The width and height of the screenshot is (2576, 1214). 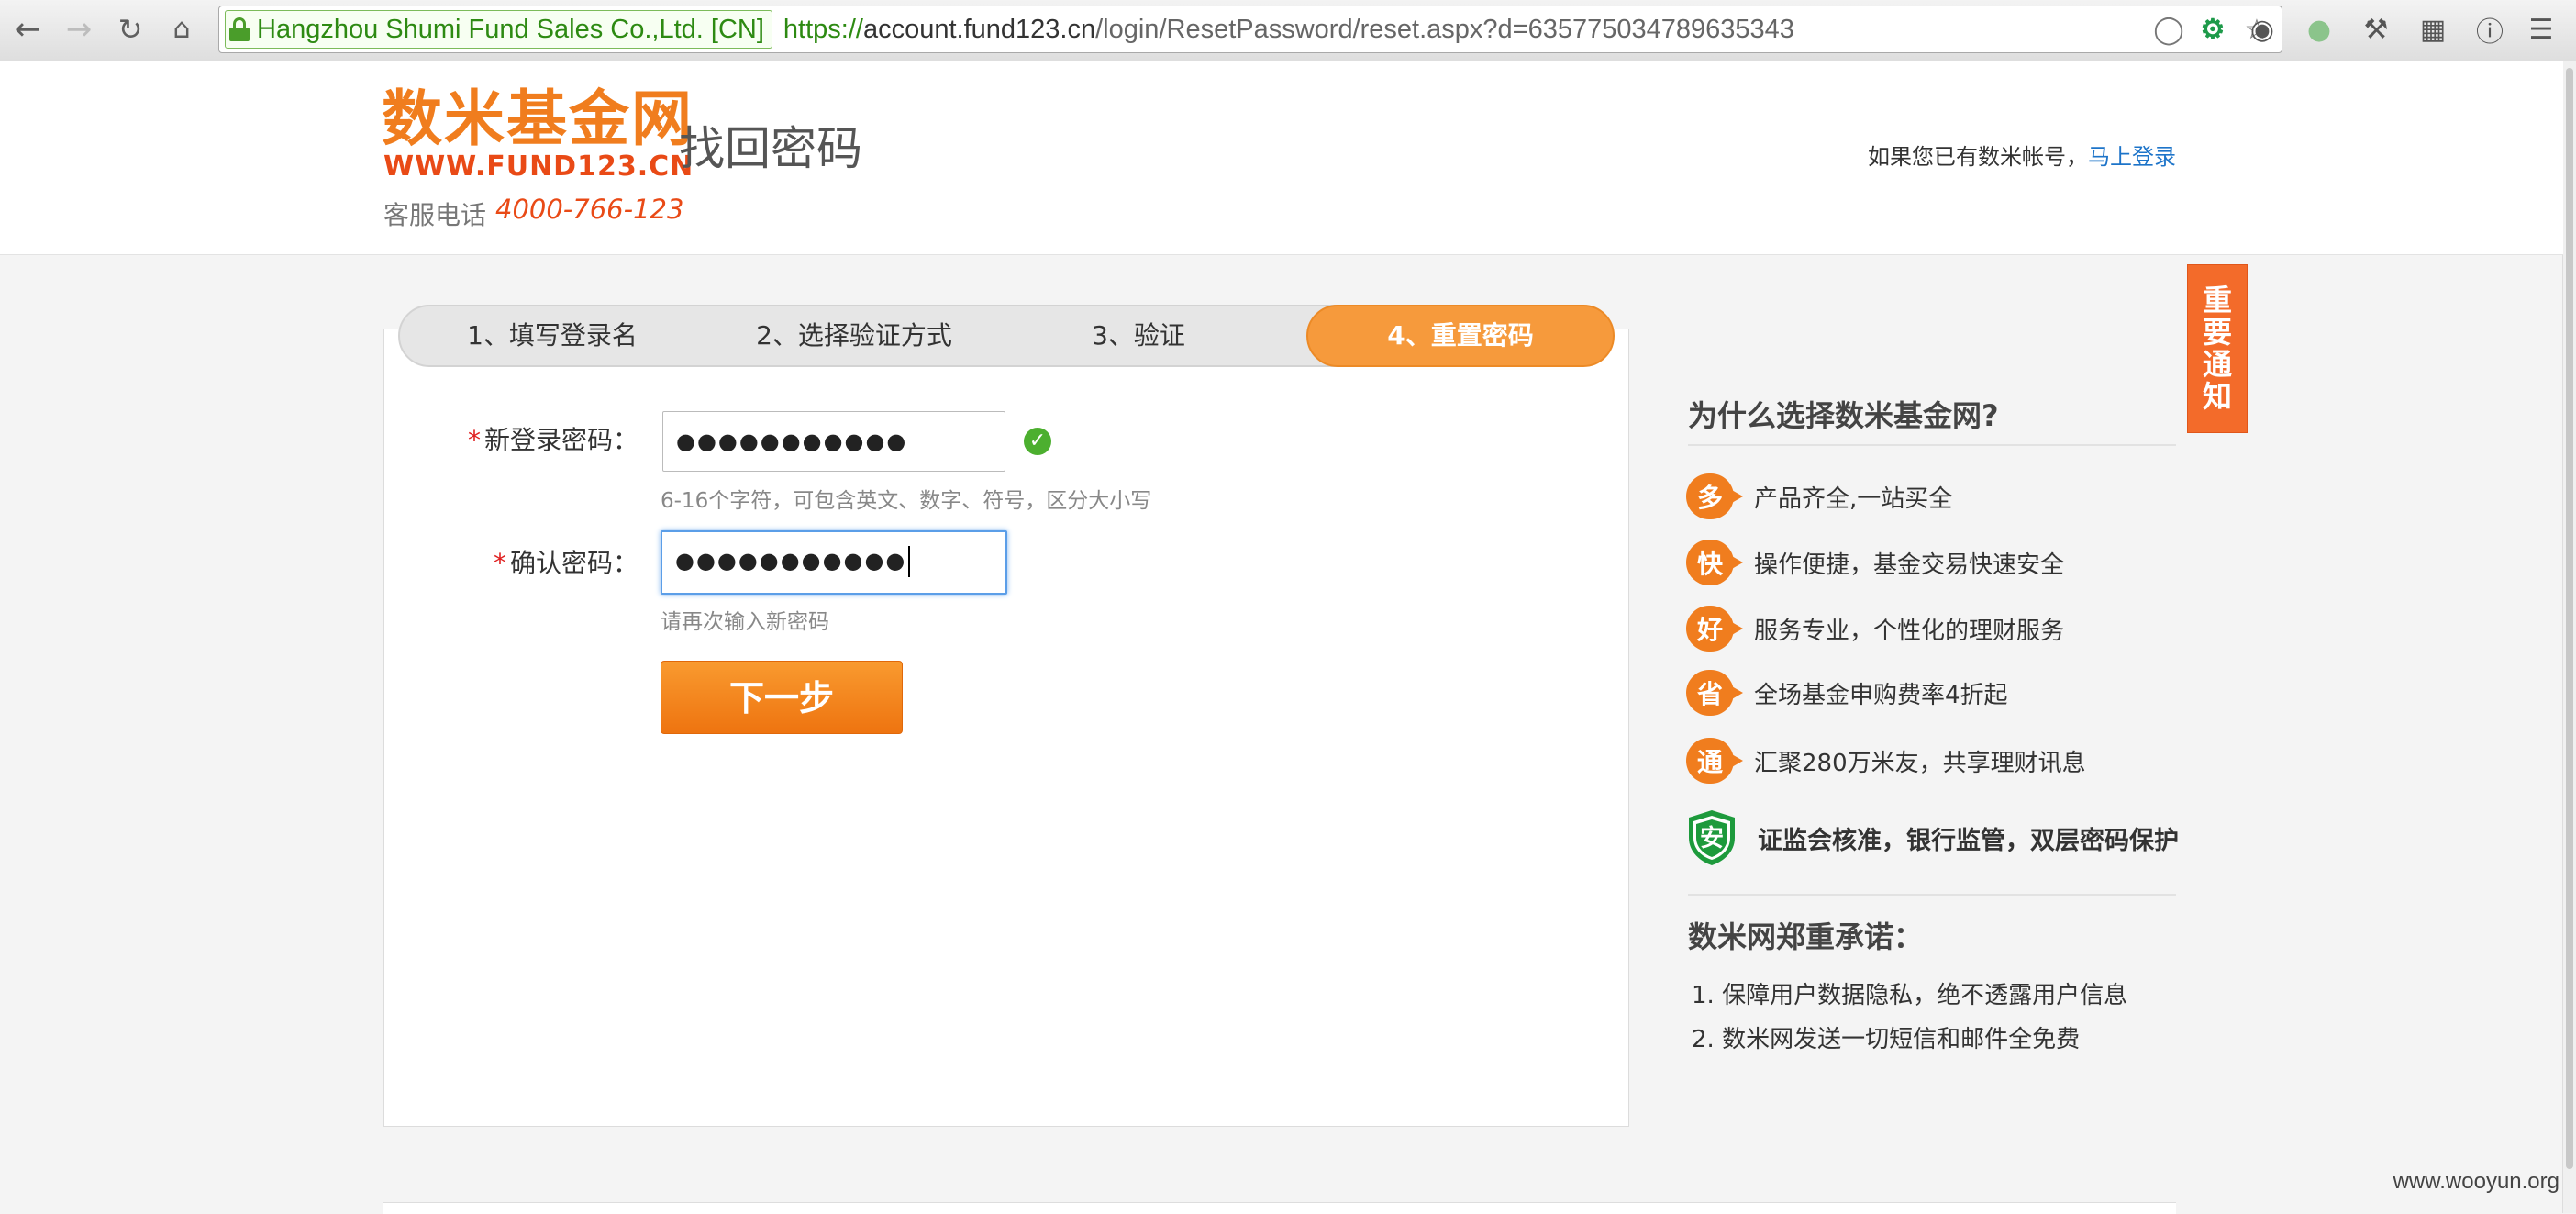 I want to click on feature-text: 全场基金申购费率4折起, so click(x=1881, y=695).